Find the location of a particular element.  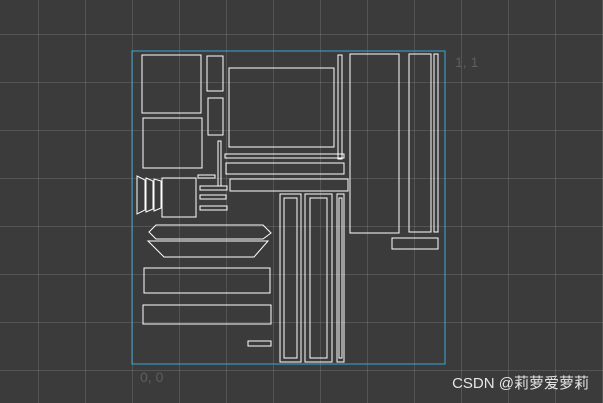

uv-coordinate-label-top-right: 1, 1 is located at coordinates (467, 62).